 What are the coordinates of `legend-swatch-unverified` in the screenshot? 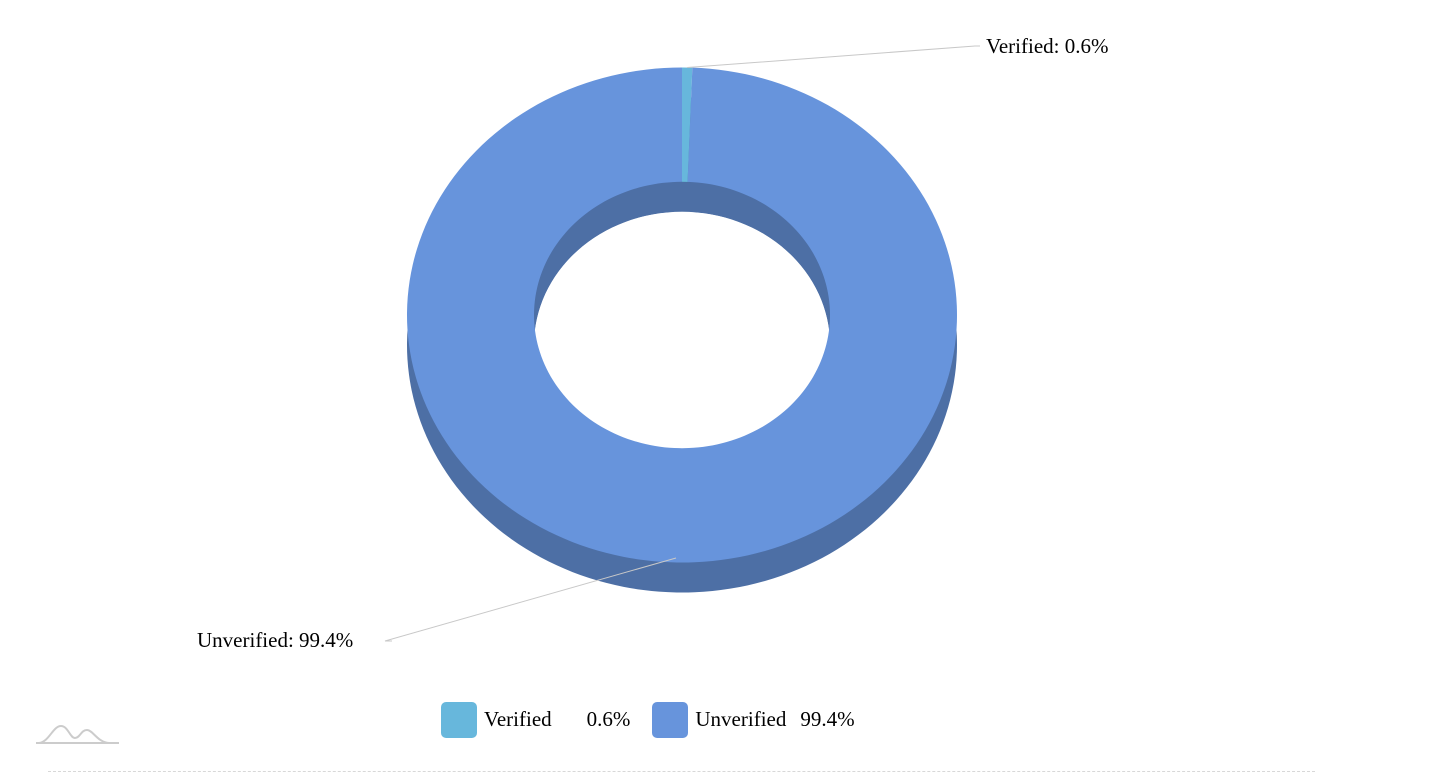 It's located at (670, 719).